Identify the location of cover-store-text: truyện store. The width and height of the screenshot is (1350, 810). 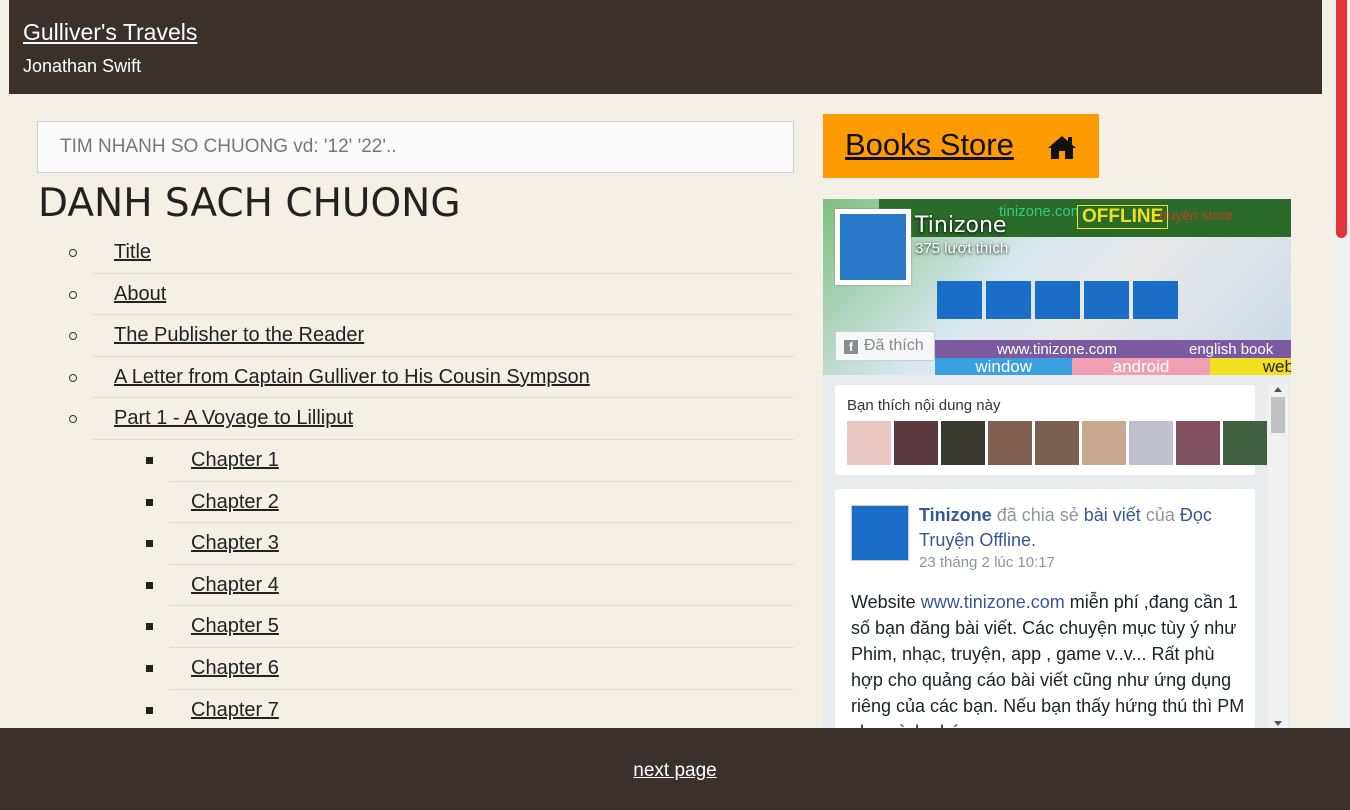
(1196, 215).